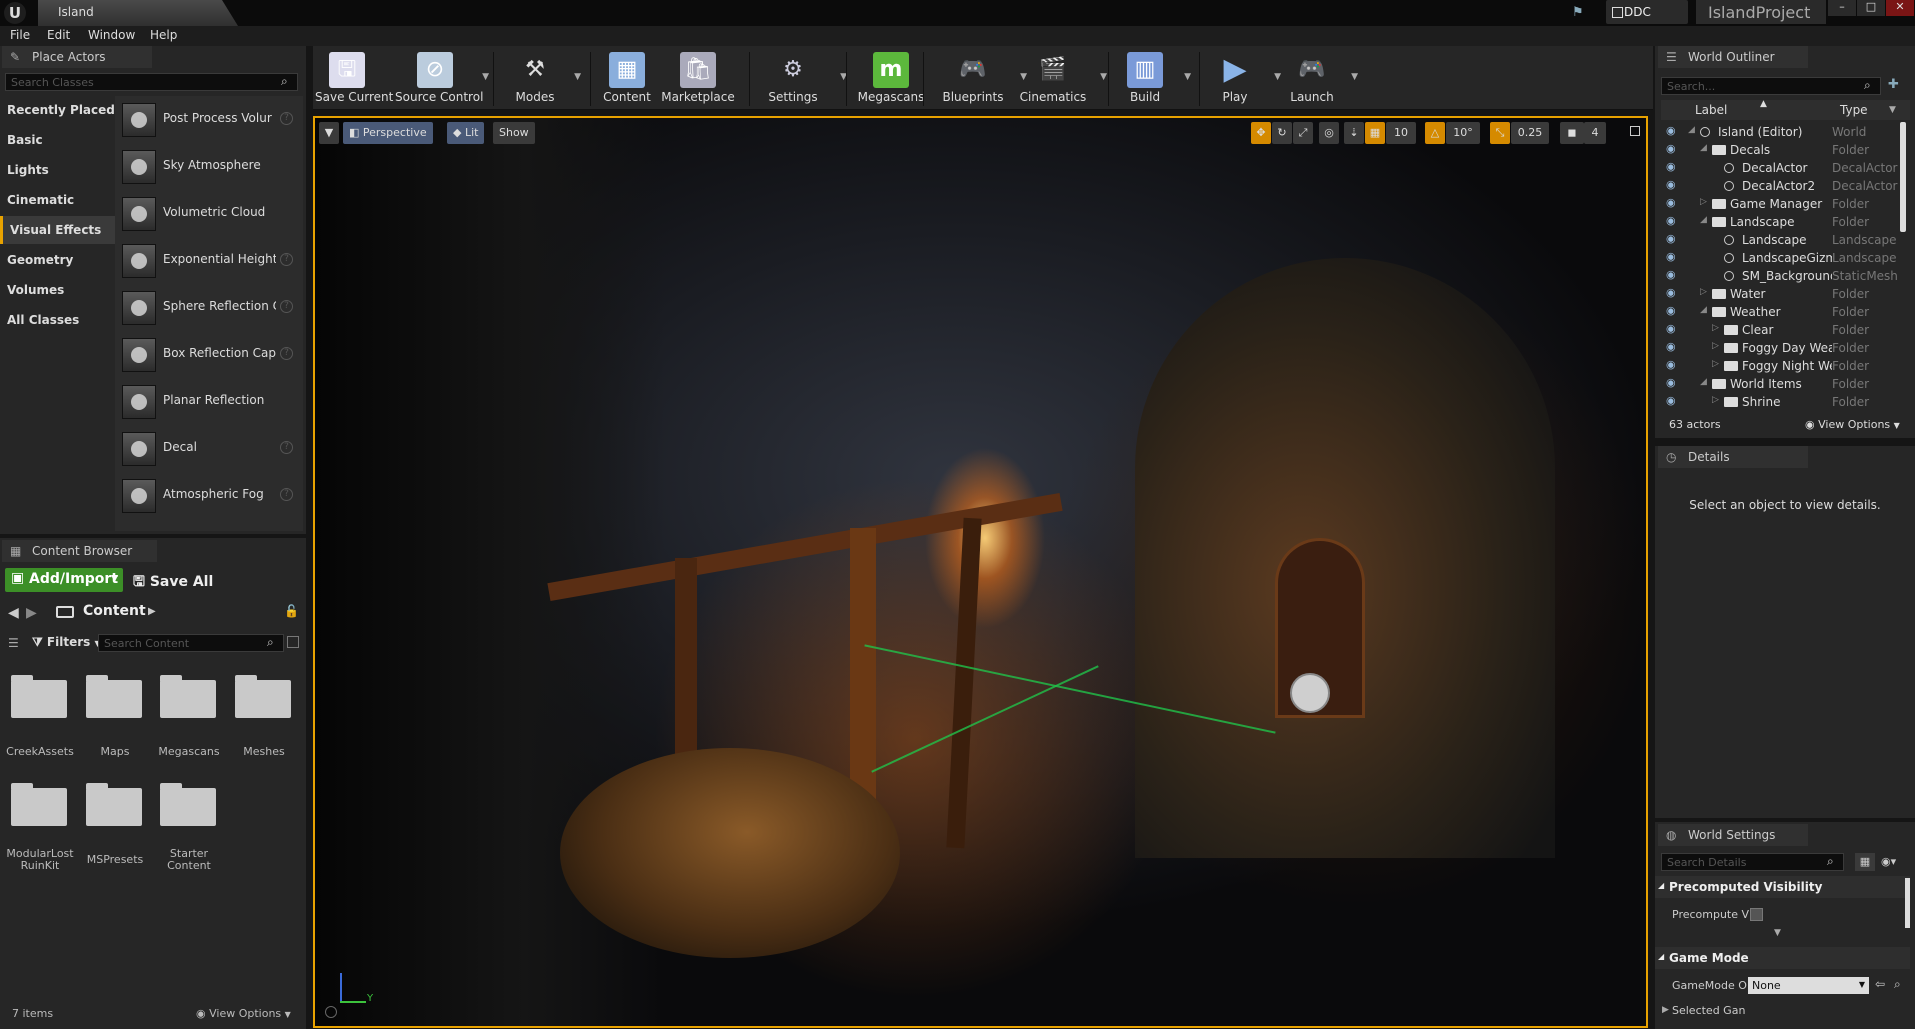 This screenshot has width=1915, height=1029. Describe the element at coordinates (1897, 86) in the screenshot. I see `pin-icon: ✚` at that location.